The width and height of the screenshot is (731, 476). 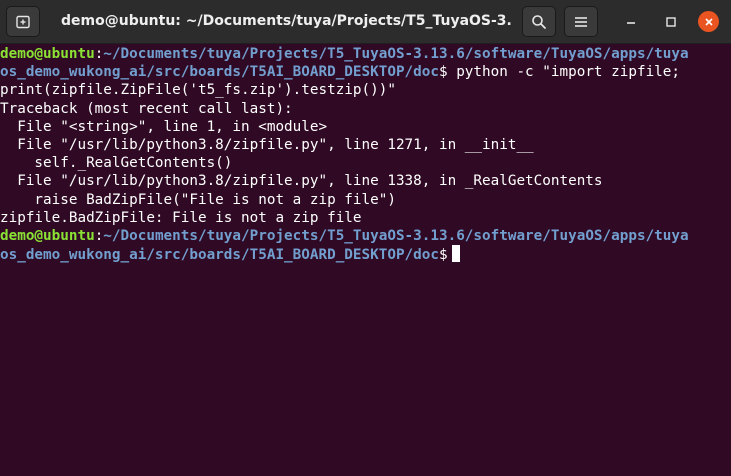 I want to click on close-icon, so click(x=708, y=21).